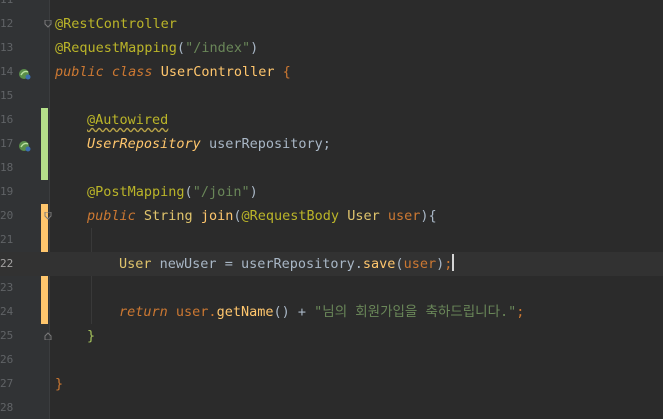  What do you see at coordinates (218, 48) in the screenshot?
I see `string-literal: "/index"` at bounding box center [218, 48].